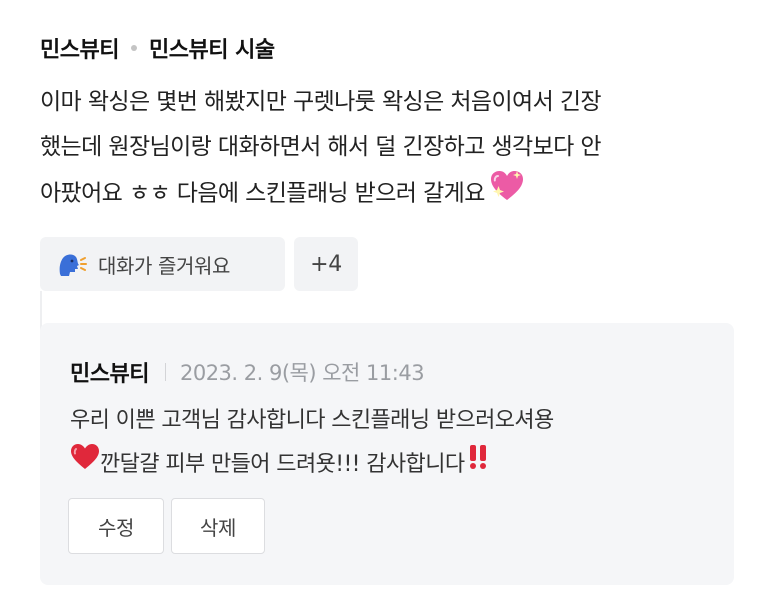 The height and width of the screenshot is (593, 773). What do you see at coordinates (79, 48) in the screenshot?
I see `review-author: 민스뷰티` at bounding box center [79, 48].